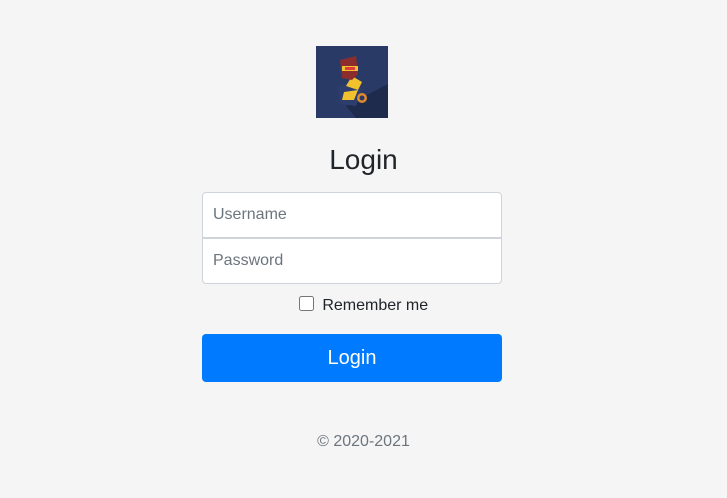  Describe the element at coordinates (375, 305) in the screenshot. I see `remember-me-label: Remember me` at that location.